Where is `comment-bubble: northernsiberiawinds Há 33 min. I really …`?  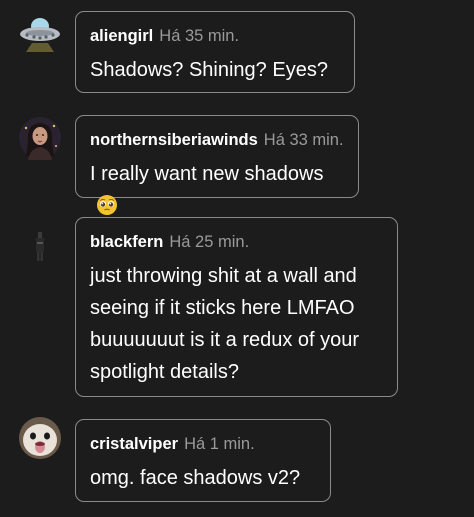 comment-bubble: northernsiberiawinds Há 33 min. I really … is located at coordinates (217, 165).